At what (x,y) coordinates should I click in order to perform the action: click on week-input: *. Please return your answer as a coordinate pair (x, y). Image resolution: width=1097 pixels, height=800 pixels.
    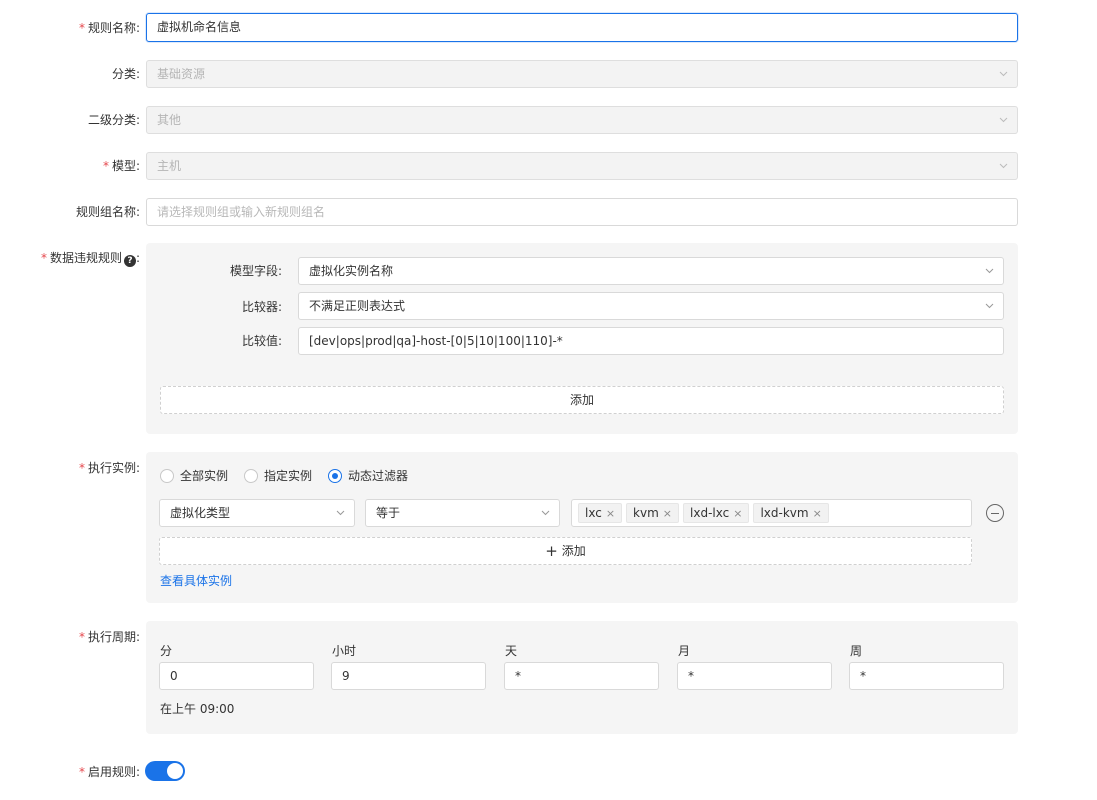
    Looking at the image, I should click on (926, 676).